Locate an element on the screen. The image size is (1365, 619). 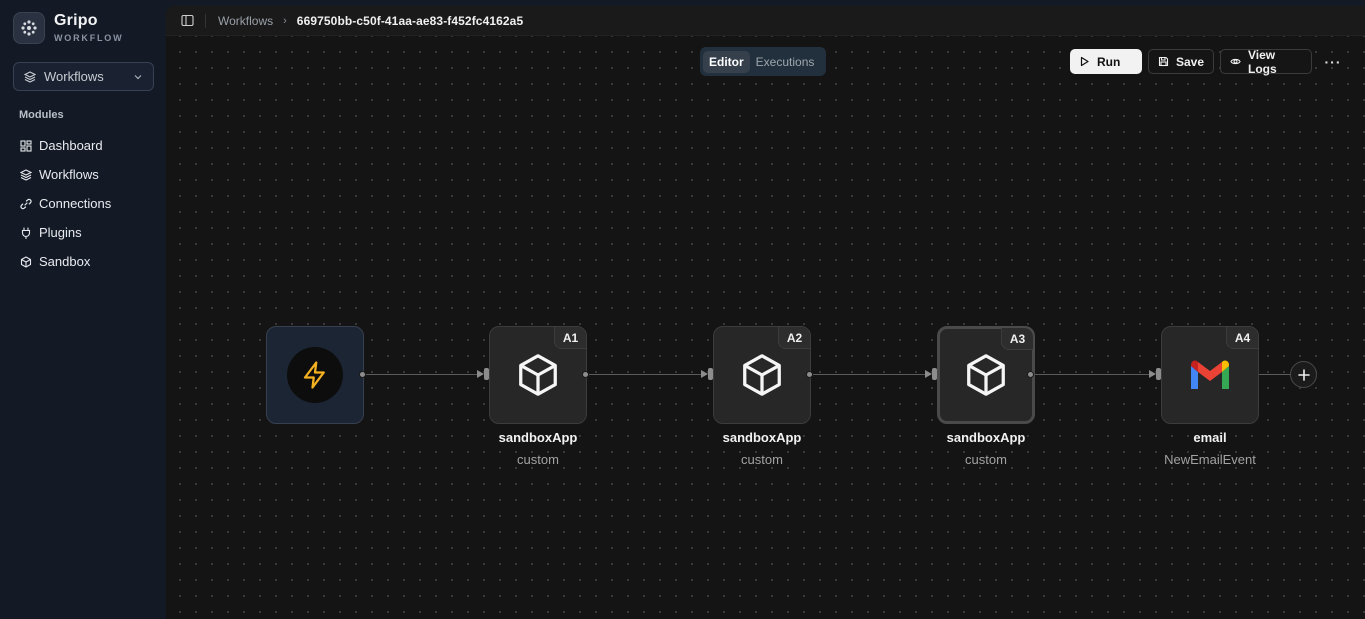
sidebar-item-label: Sandbox is located at coordinates (65, 261).